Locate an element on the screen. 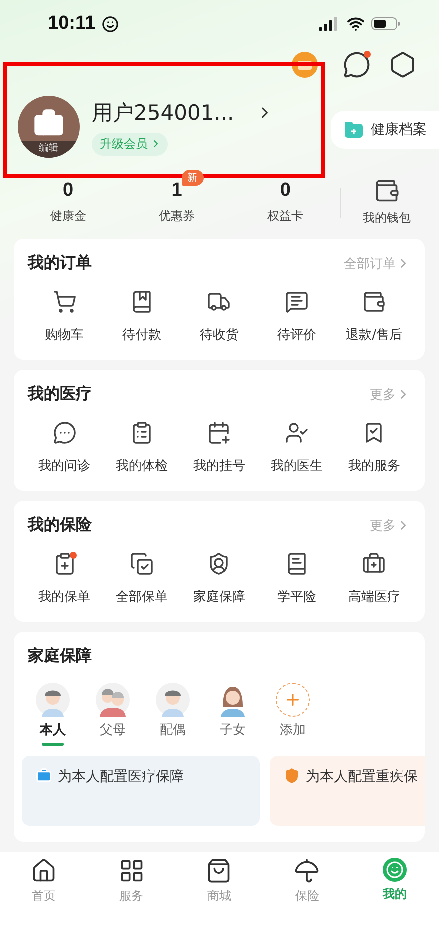 This screenshot has width=439, height=944. menu-item: 待评价 is located at coordinates (296, 335).